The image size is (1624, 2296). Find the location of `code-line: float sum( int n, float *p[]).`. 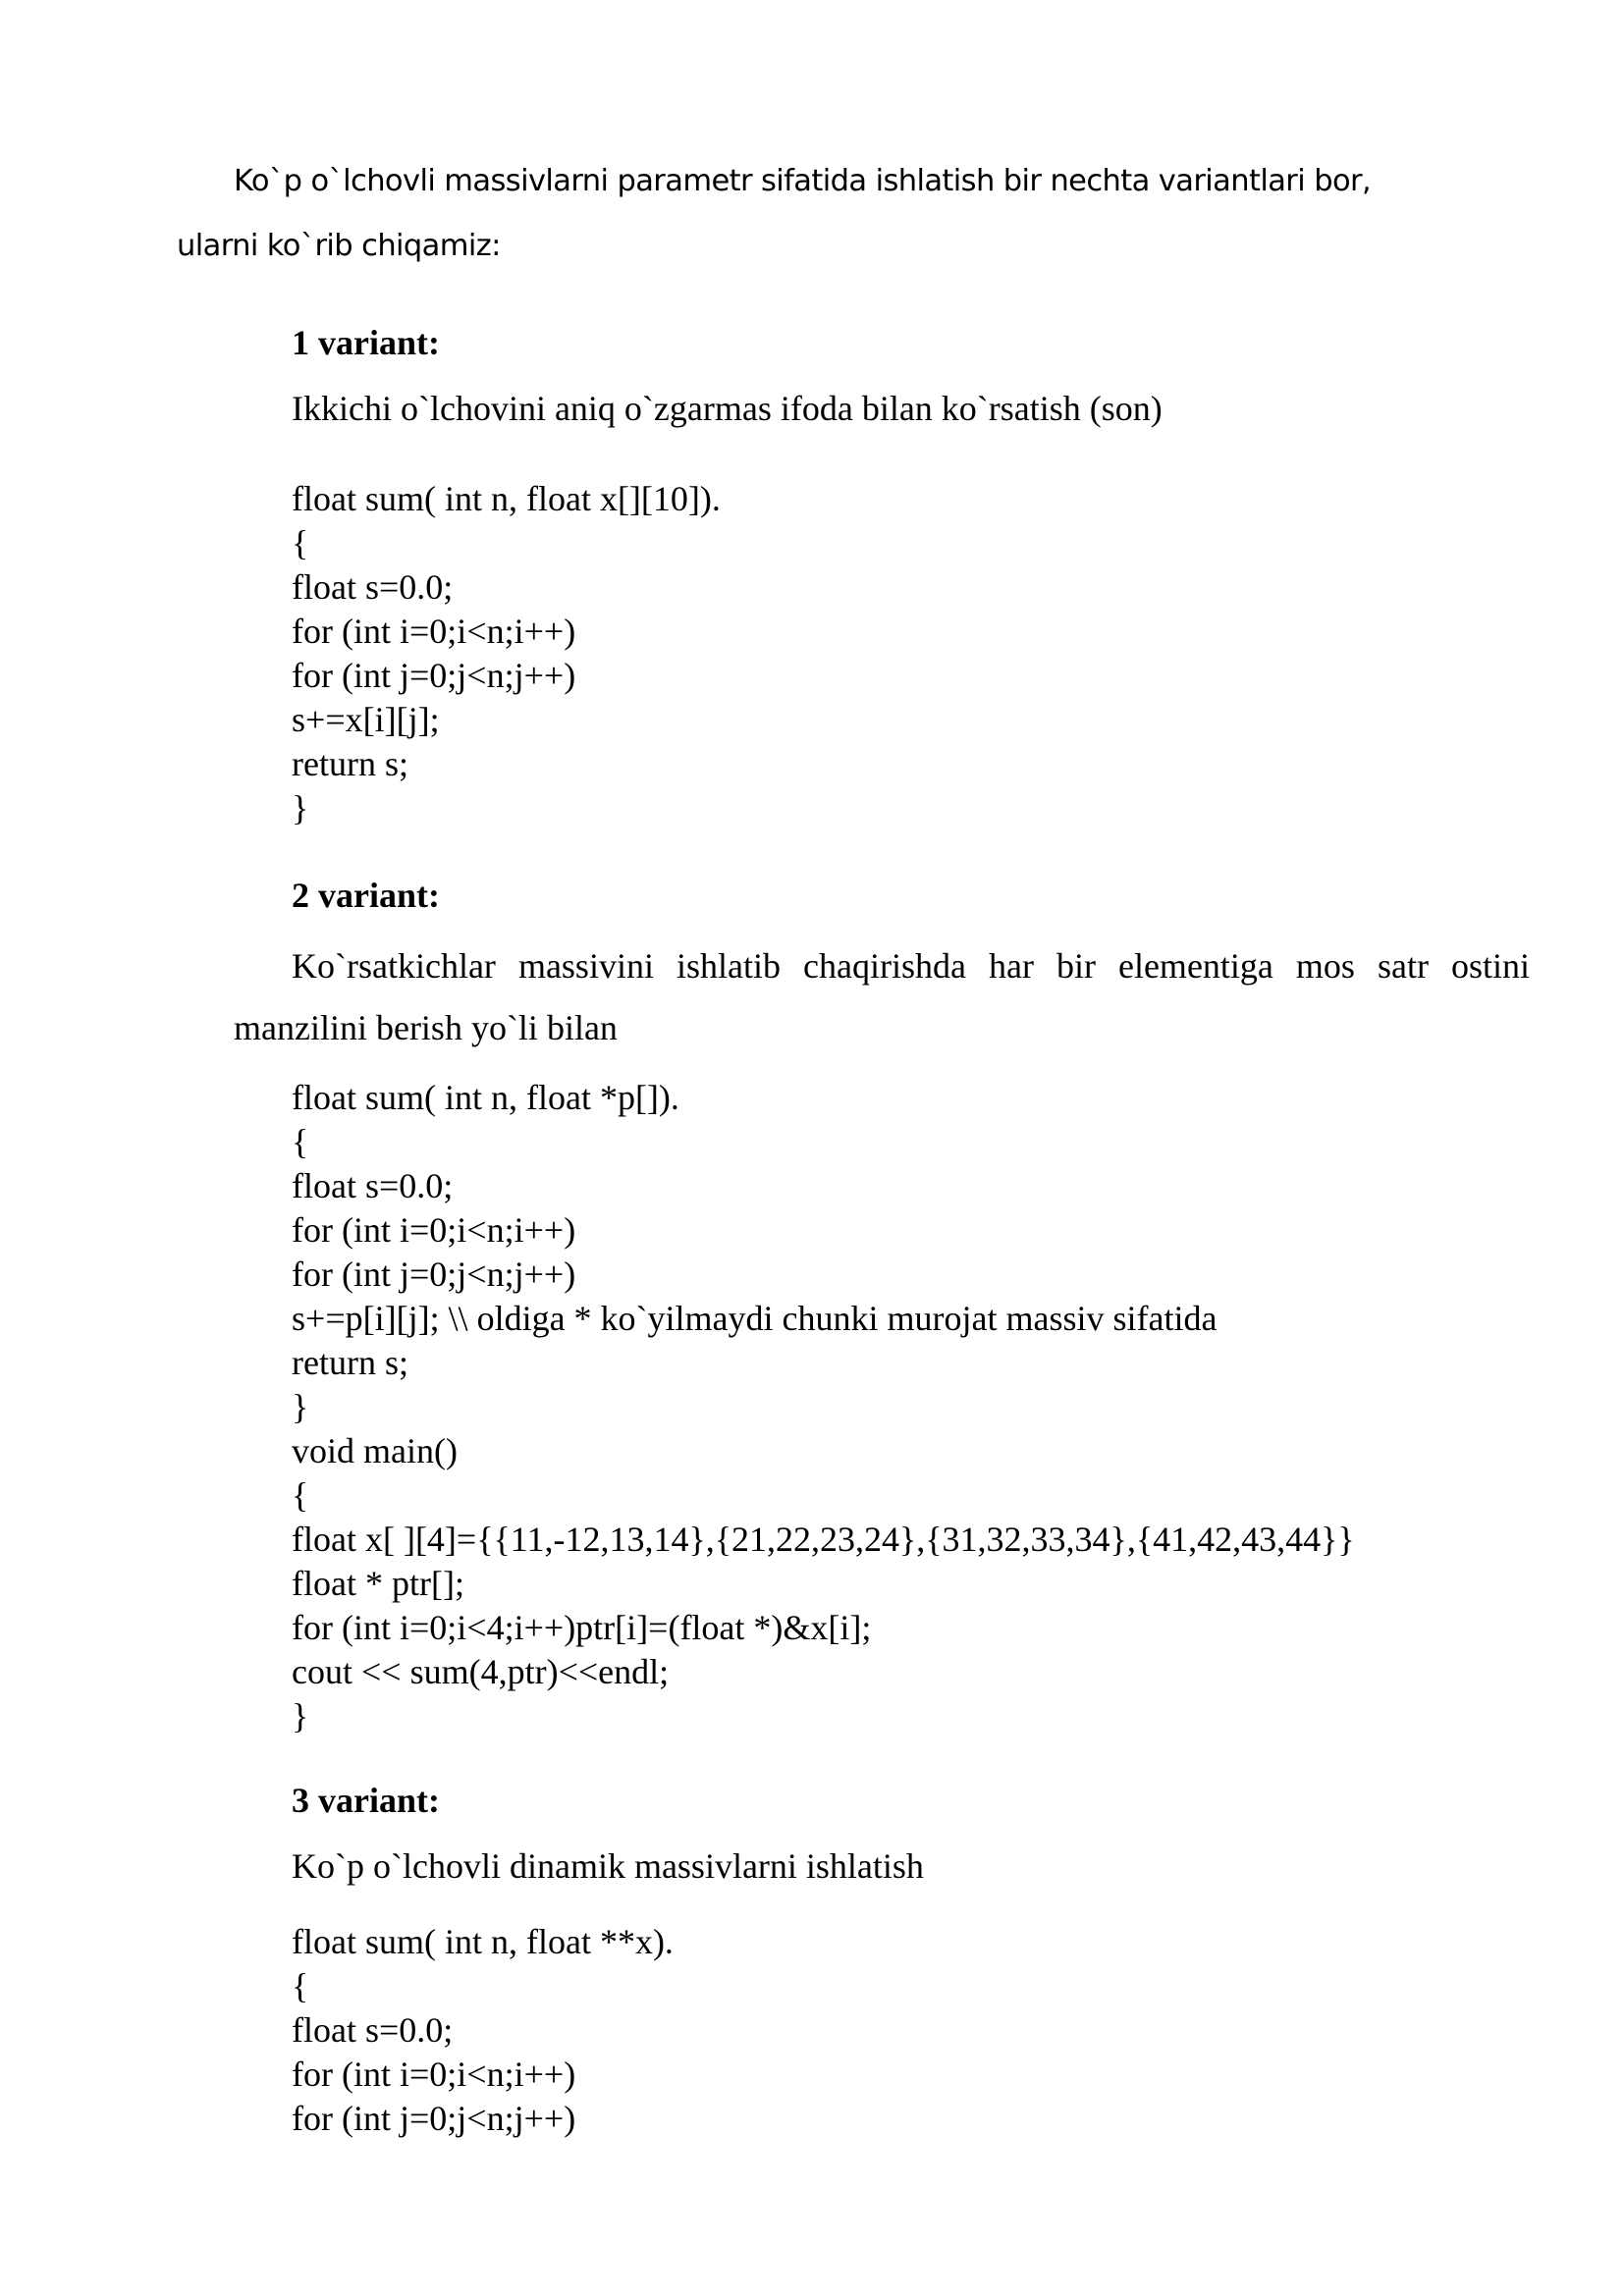

code-line: float sum( int n, float *p[]). is located at coordinates (485, 1097).